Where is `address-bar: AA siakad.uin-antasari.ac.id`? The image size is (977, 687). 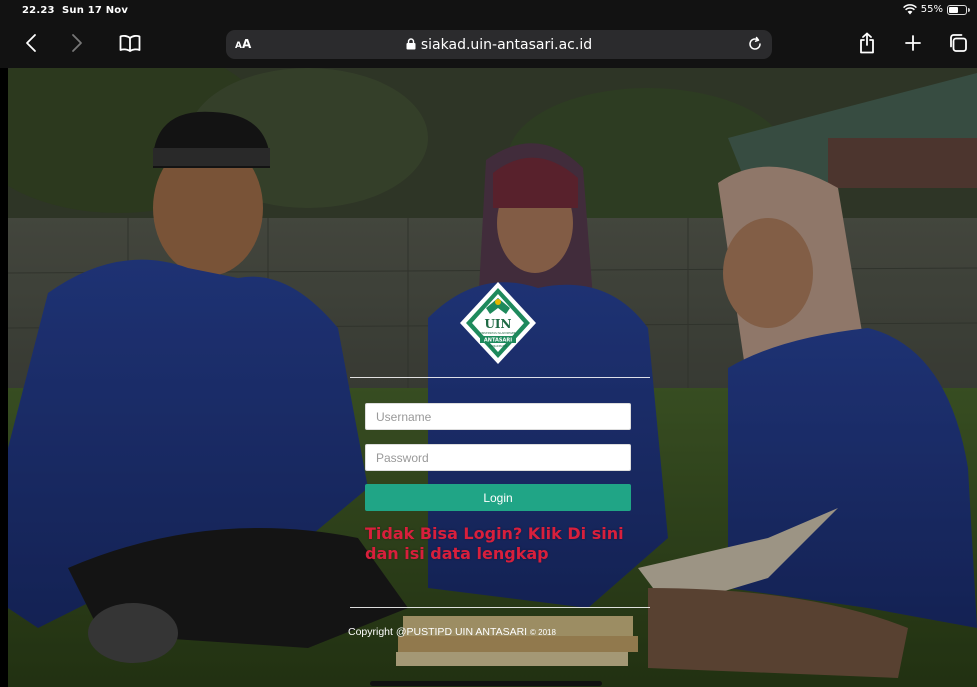 address-bar: AA siakad.uin-antasari.ac.id is located at coordinates (499, 44).